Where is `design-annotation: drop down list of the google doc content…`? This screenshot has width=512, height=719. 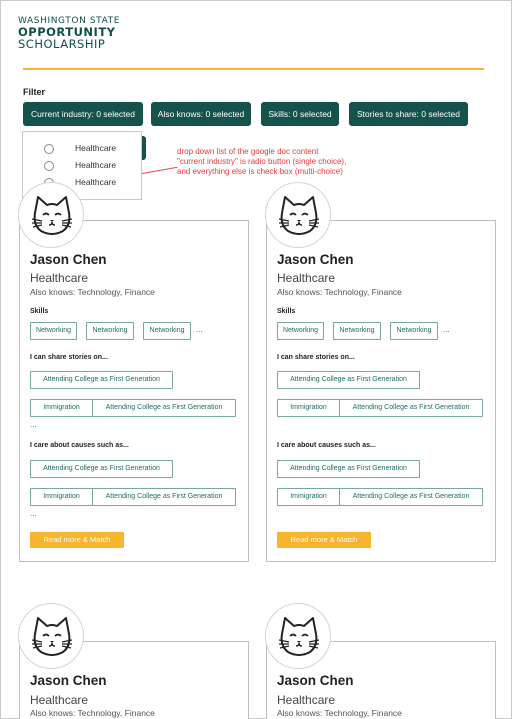 design-annotation: drop down list of the google doc content… is located at coordinates (287, 162).